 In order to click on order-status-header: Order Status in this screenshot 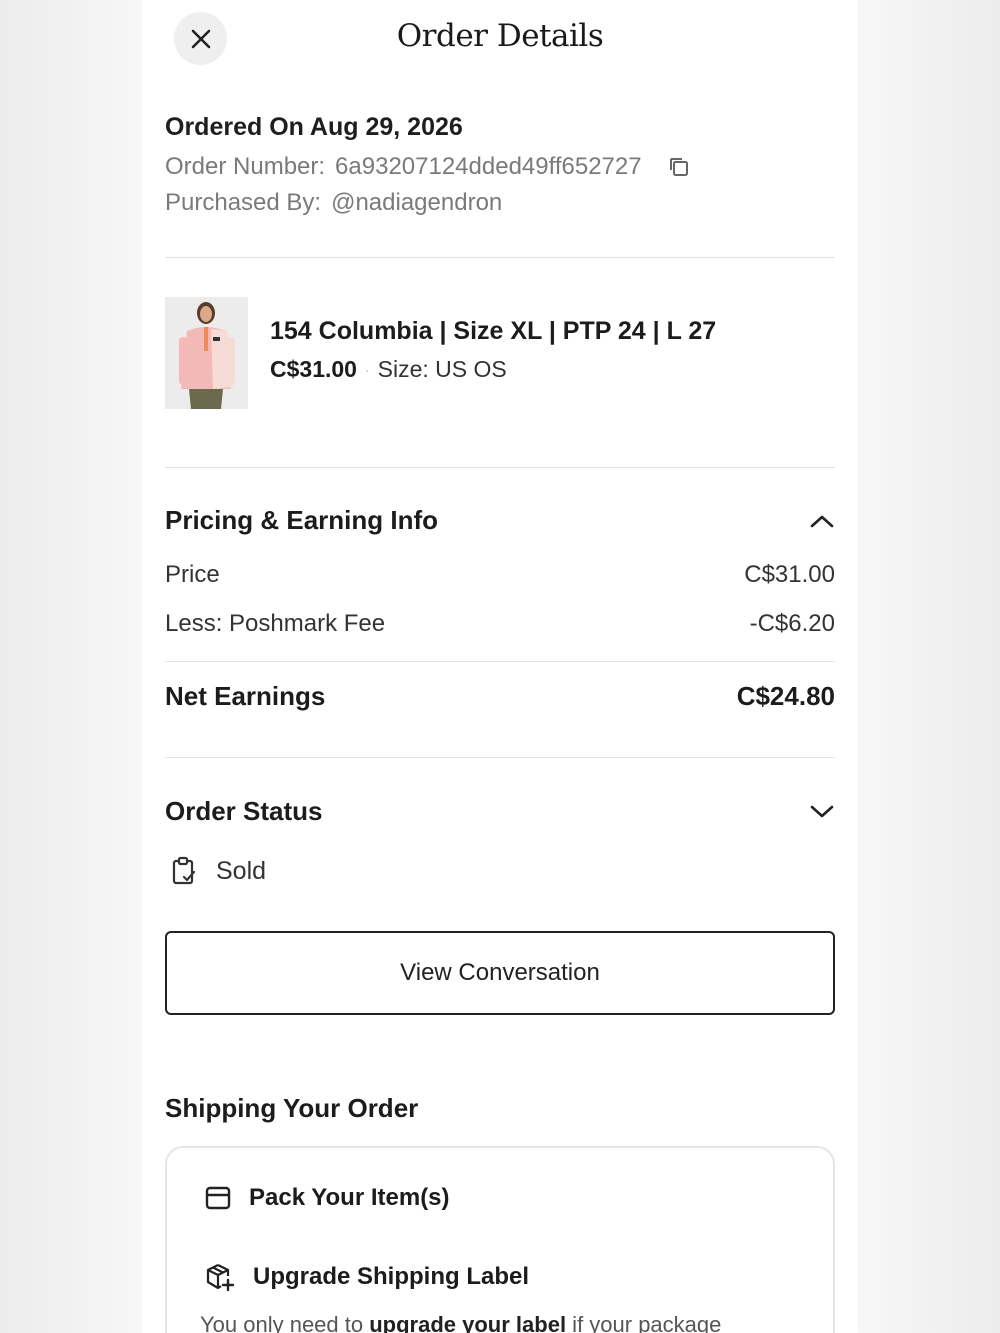, I will do `click(500, 811)`.